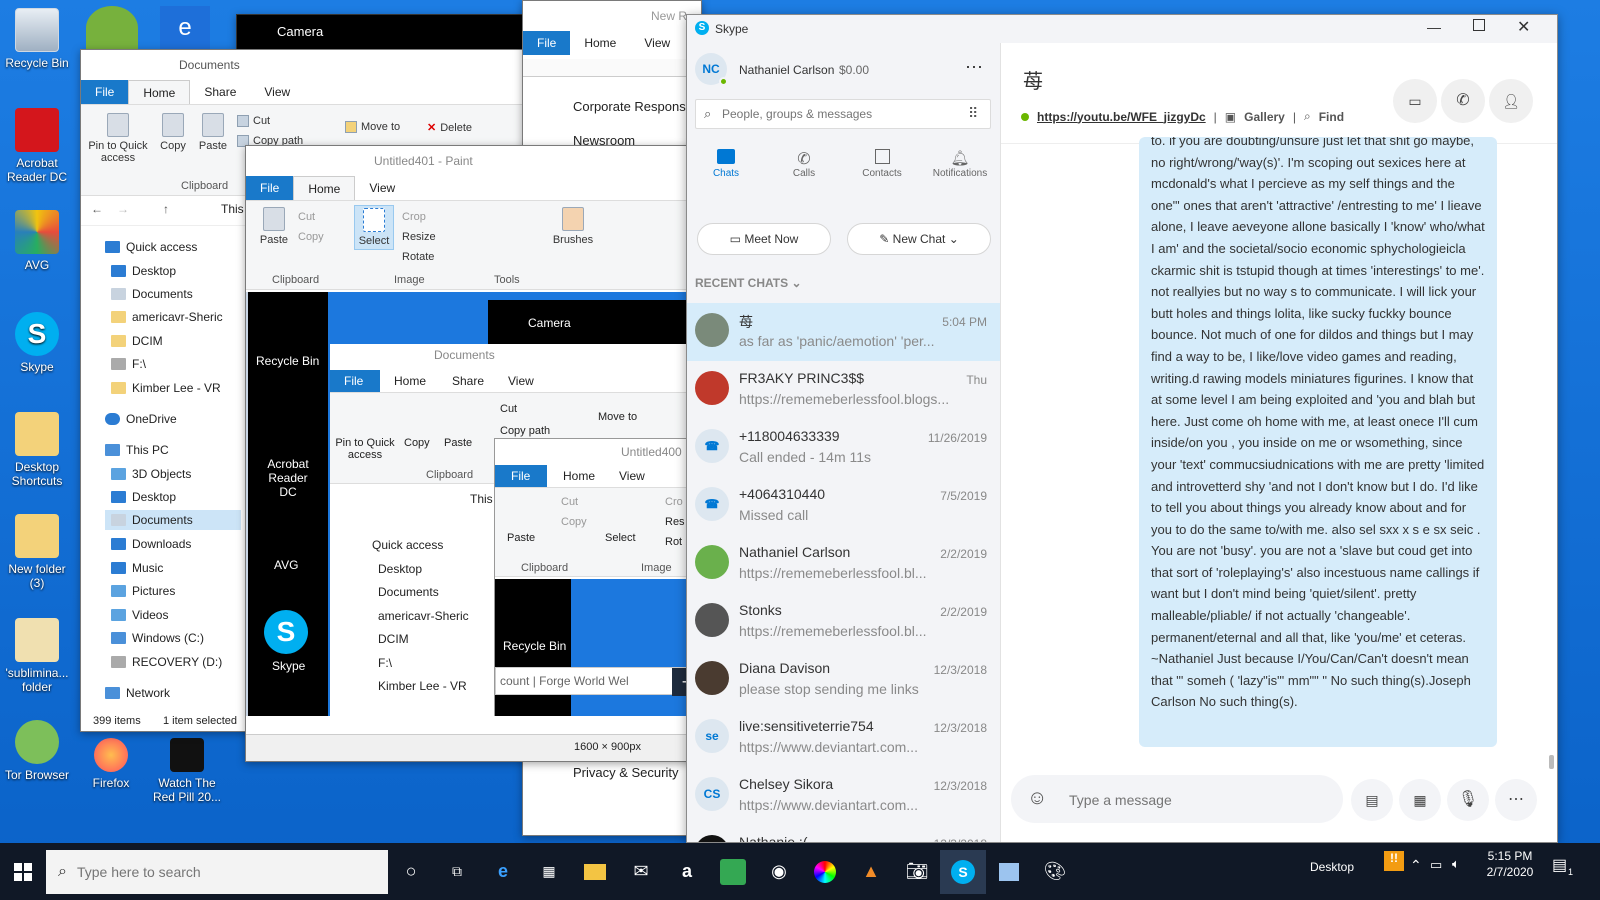  I want to click on message-input, so click(1194, 800).